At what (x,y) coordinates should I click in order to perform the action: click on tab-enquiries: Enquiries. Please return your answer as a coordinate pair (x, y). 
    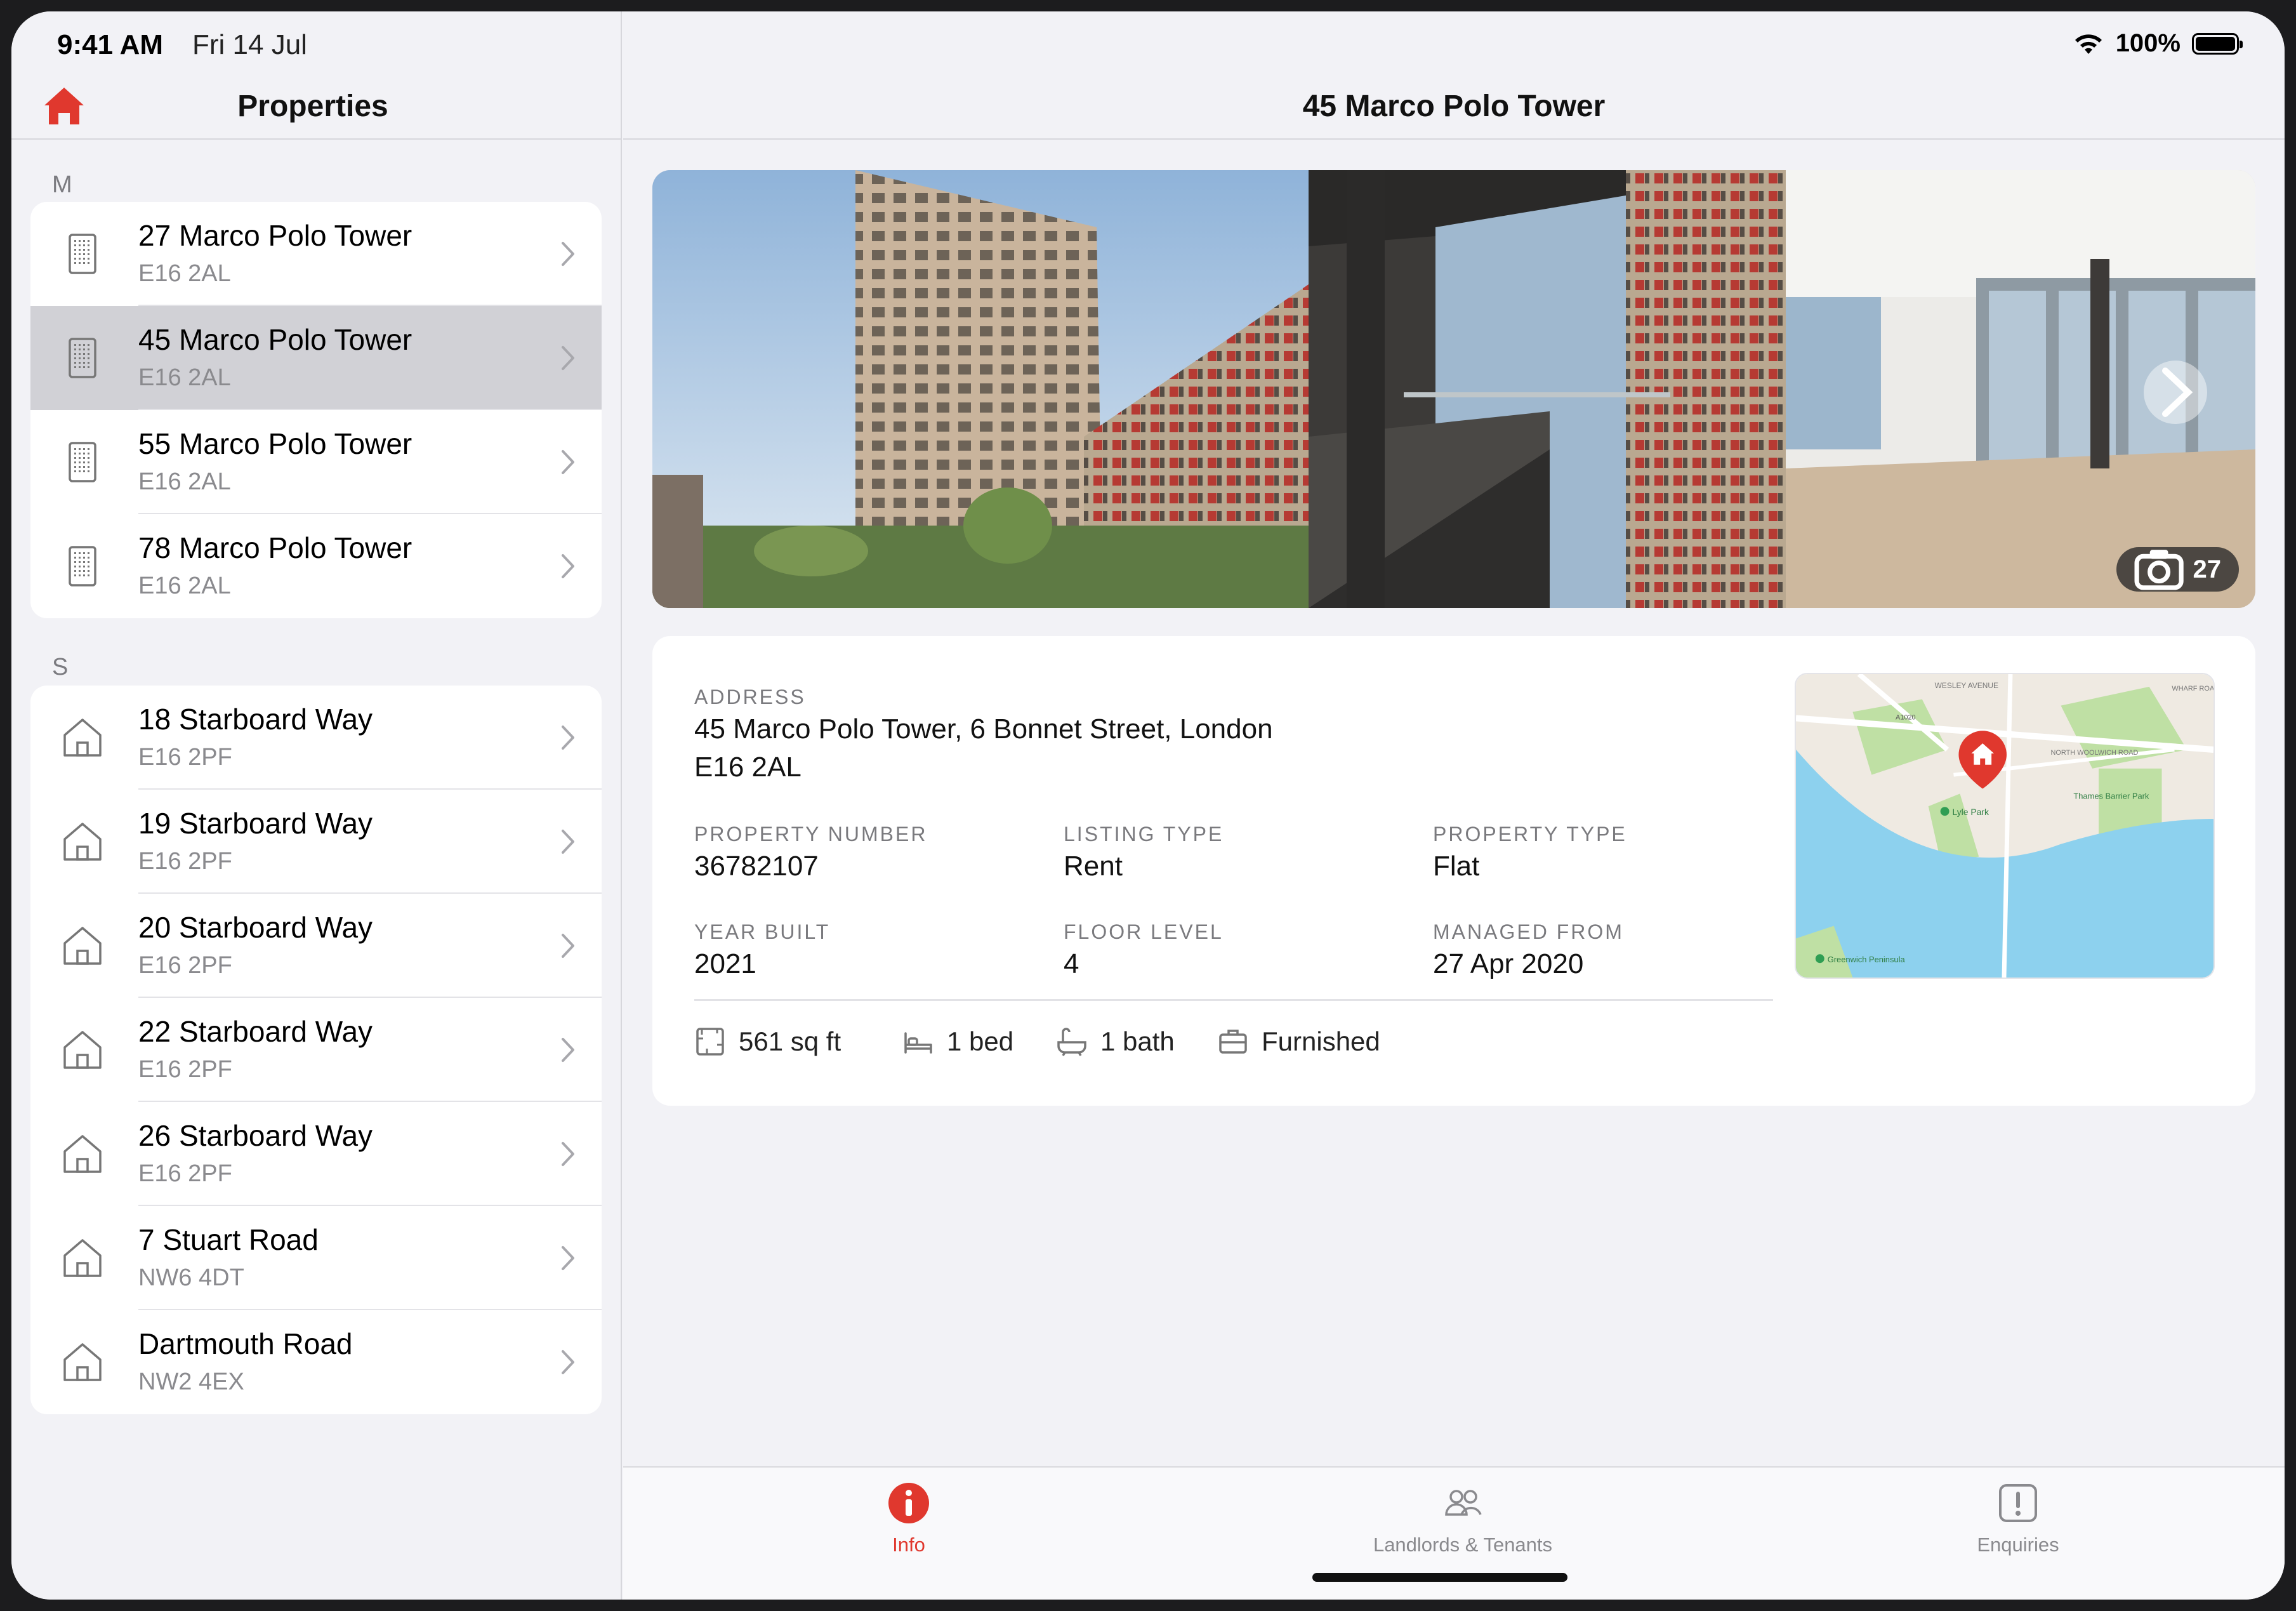
    Looking at the image, I should click on (2018, 1518).